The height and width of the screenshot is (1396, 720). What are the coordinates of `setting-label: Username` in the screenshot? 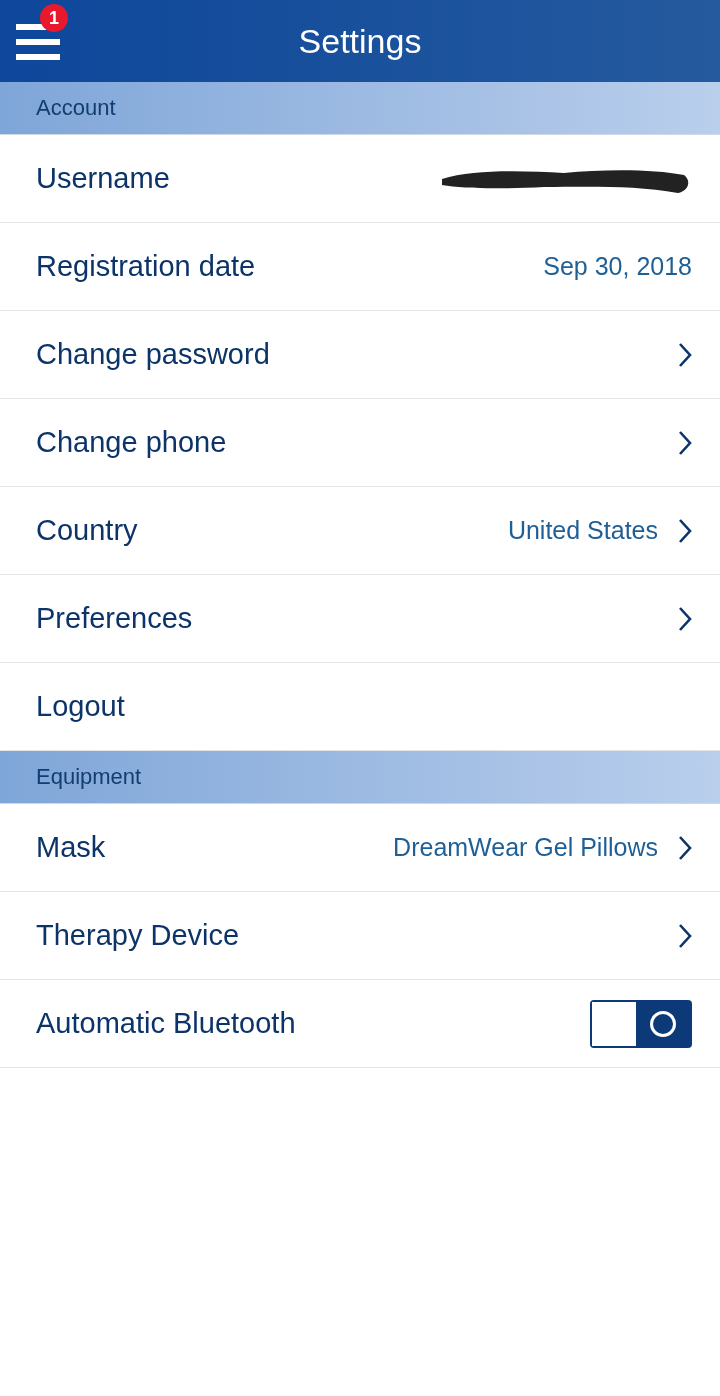 It's located at (103, 178).